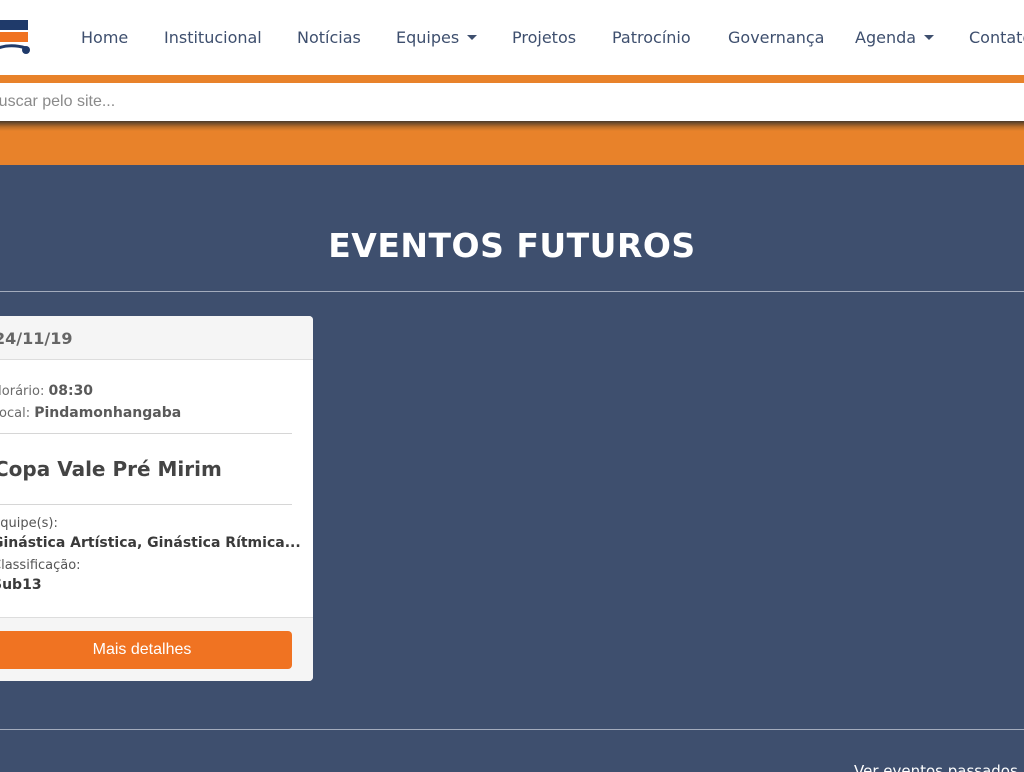 This screenshot has height=772, width=1024. I want to click on section-divider-bottom, so click(512, 729).